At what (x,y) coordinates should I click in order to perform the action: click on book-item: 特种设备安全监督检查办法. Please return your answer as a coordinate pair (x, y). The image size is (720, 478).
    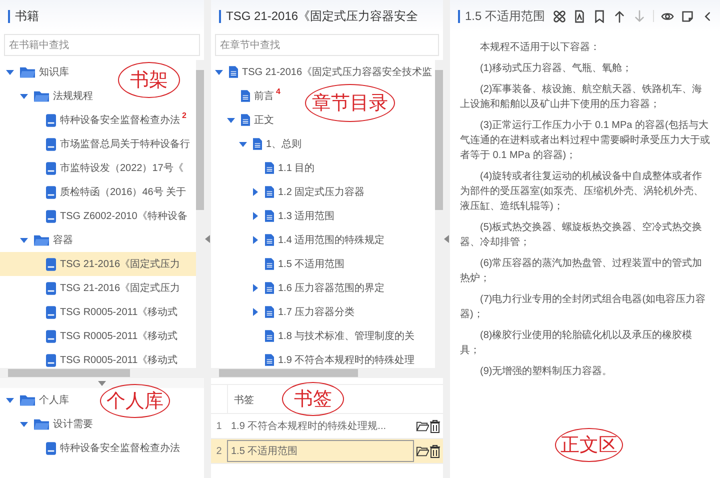
    Looking at the image, I should click on (90, 448).